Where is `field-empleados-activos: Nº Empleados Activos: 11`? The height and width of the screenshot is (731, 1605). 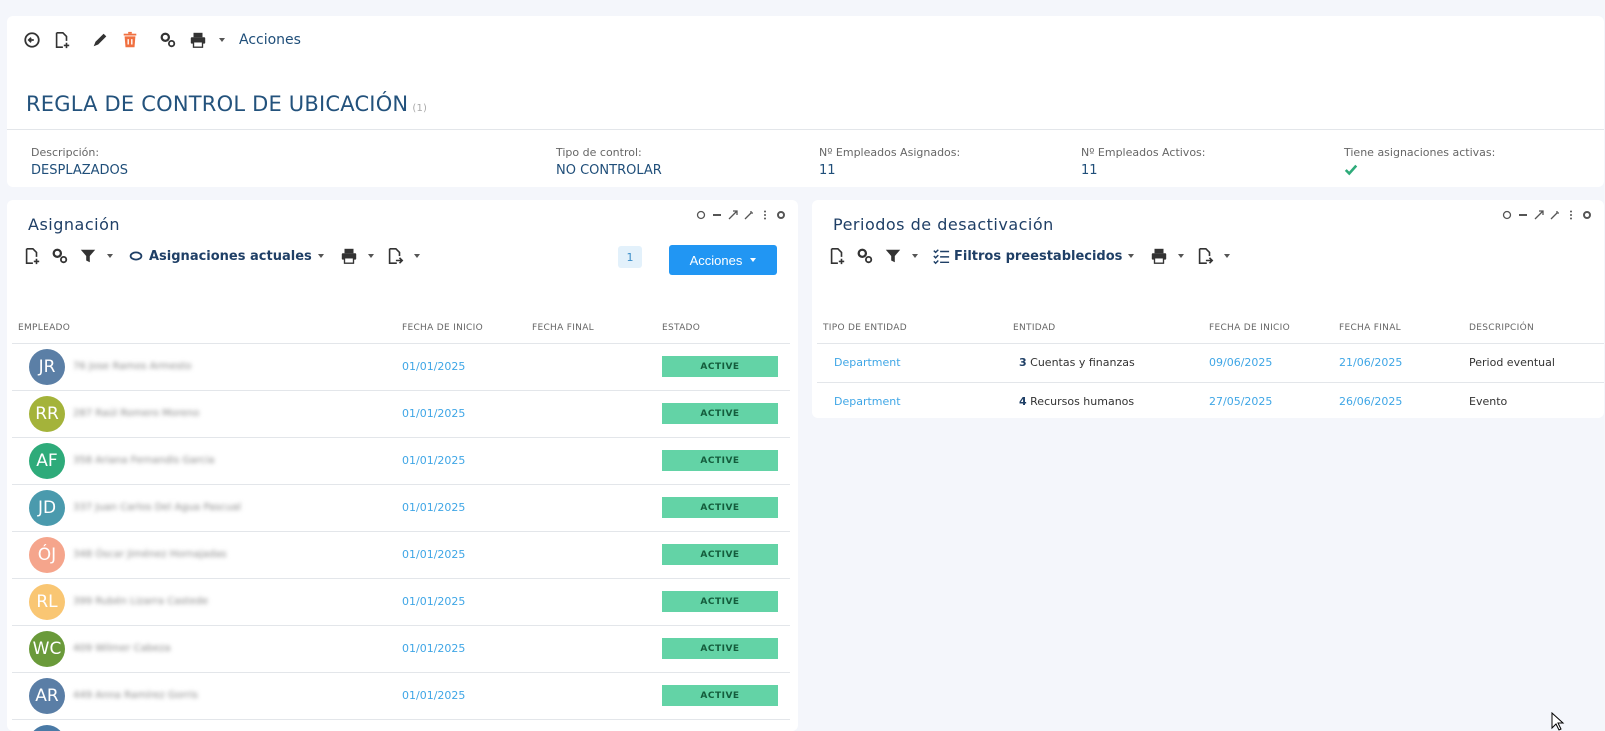
field-empleados-activos: Nº Empleados Activos: 11 is located at coordinates (1143, 162).